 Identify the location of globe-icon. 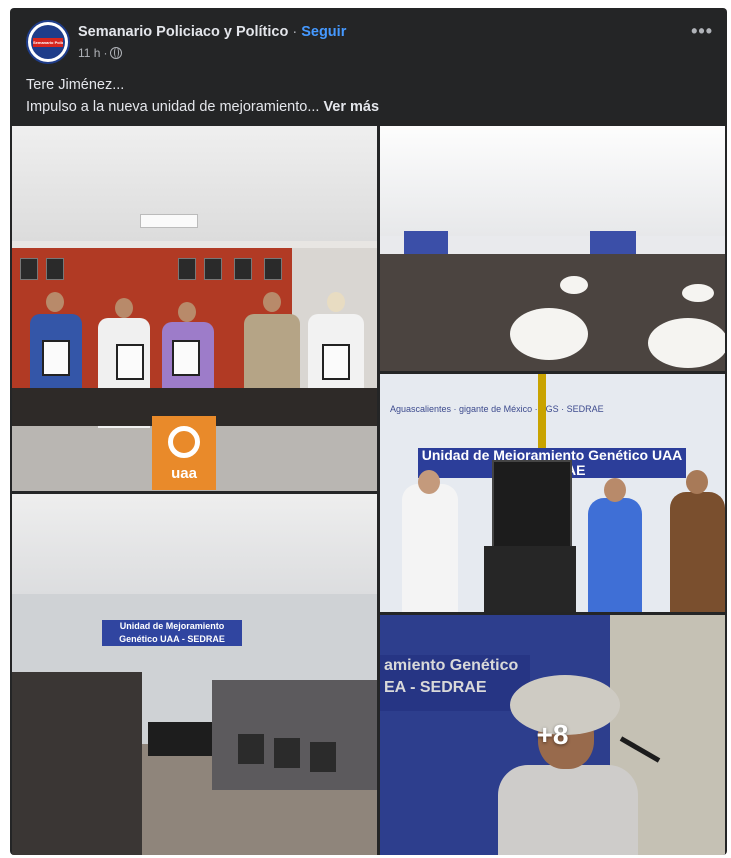
(116, 53).